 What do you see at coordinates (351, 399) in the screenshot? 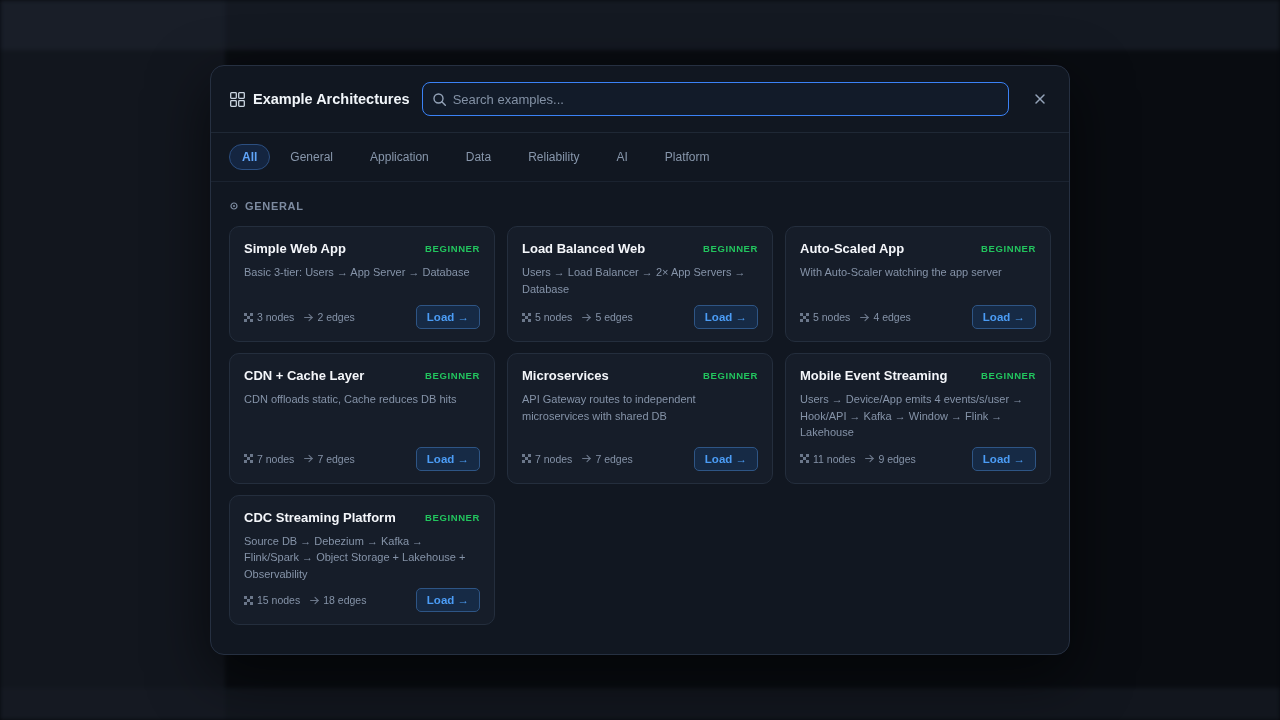
I see `card-description: CDN offloads static, Cache reduces DB hits` at bounding box center [351, 399].